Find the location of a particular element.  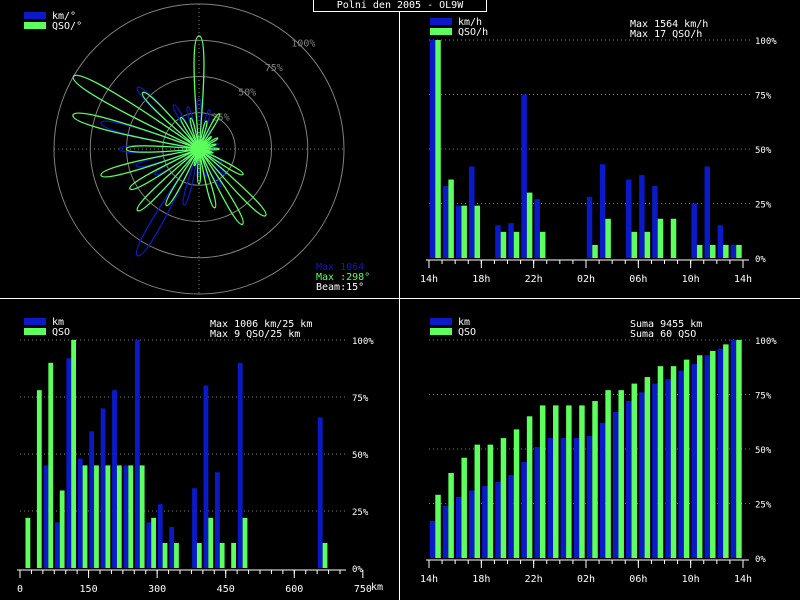

x-tick-label: 150 is located at coordinates (89, 589).